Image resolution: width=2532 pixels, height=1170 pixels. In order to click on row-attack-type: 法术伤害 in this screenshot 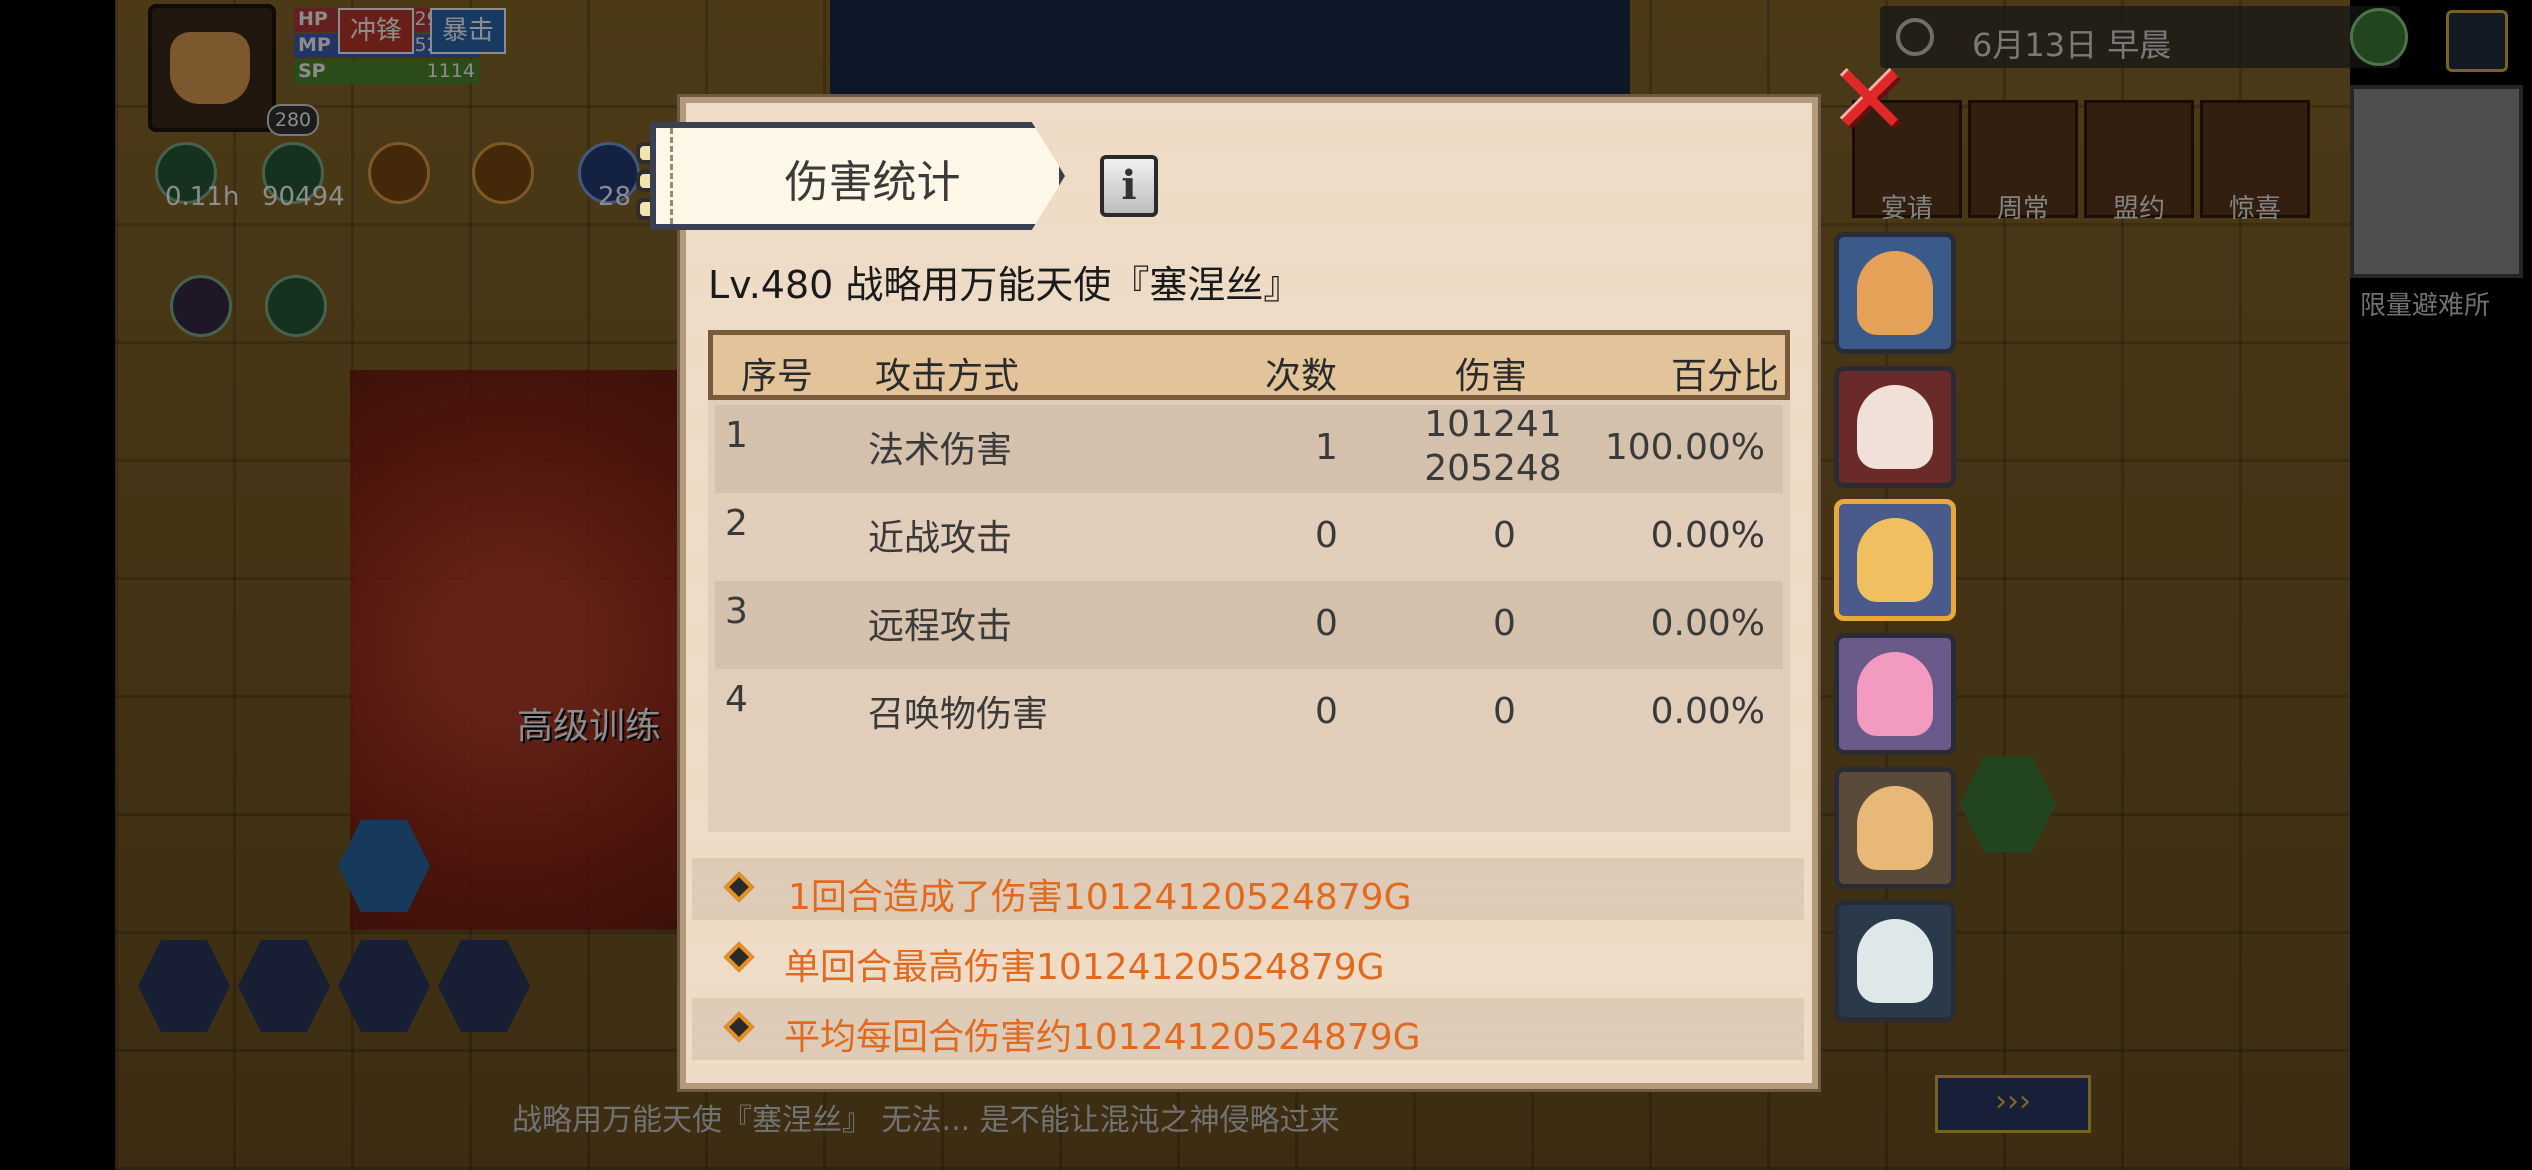, I will do `click(940, 450)`.